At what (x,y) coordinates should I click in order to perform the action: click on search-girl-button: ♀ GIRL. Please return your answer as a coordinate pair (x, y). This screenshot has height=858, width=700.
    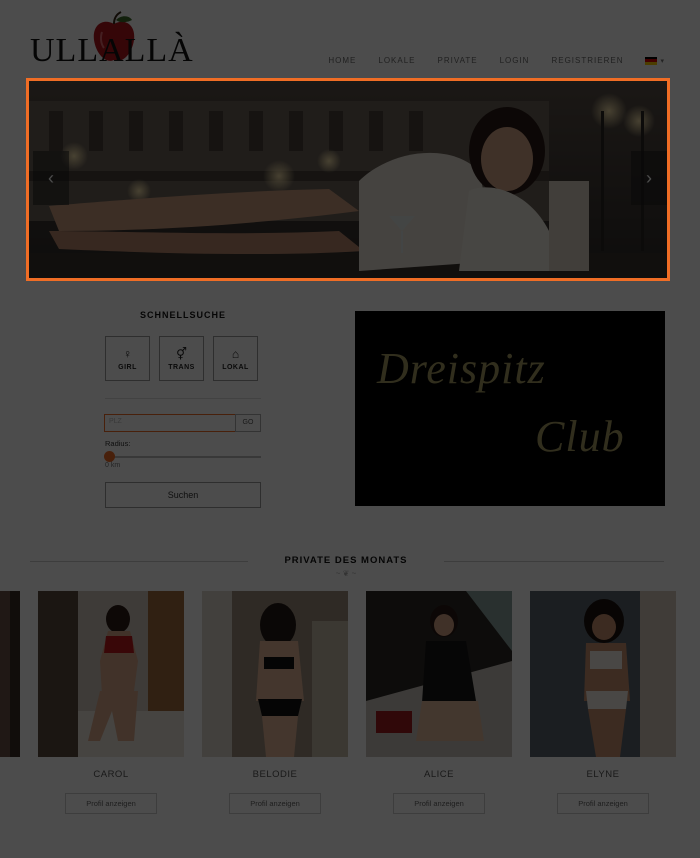
    Looking at the image, I should click on (127, 358).